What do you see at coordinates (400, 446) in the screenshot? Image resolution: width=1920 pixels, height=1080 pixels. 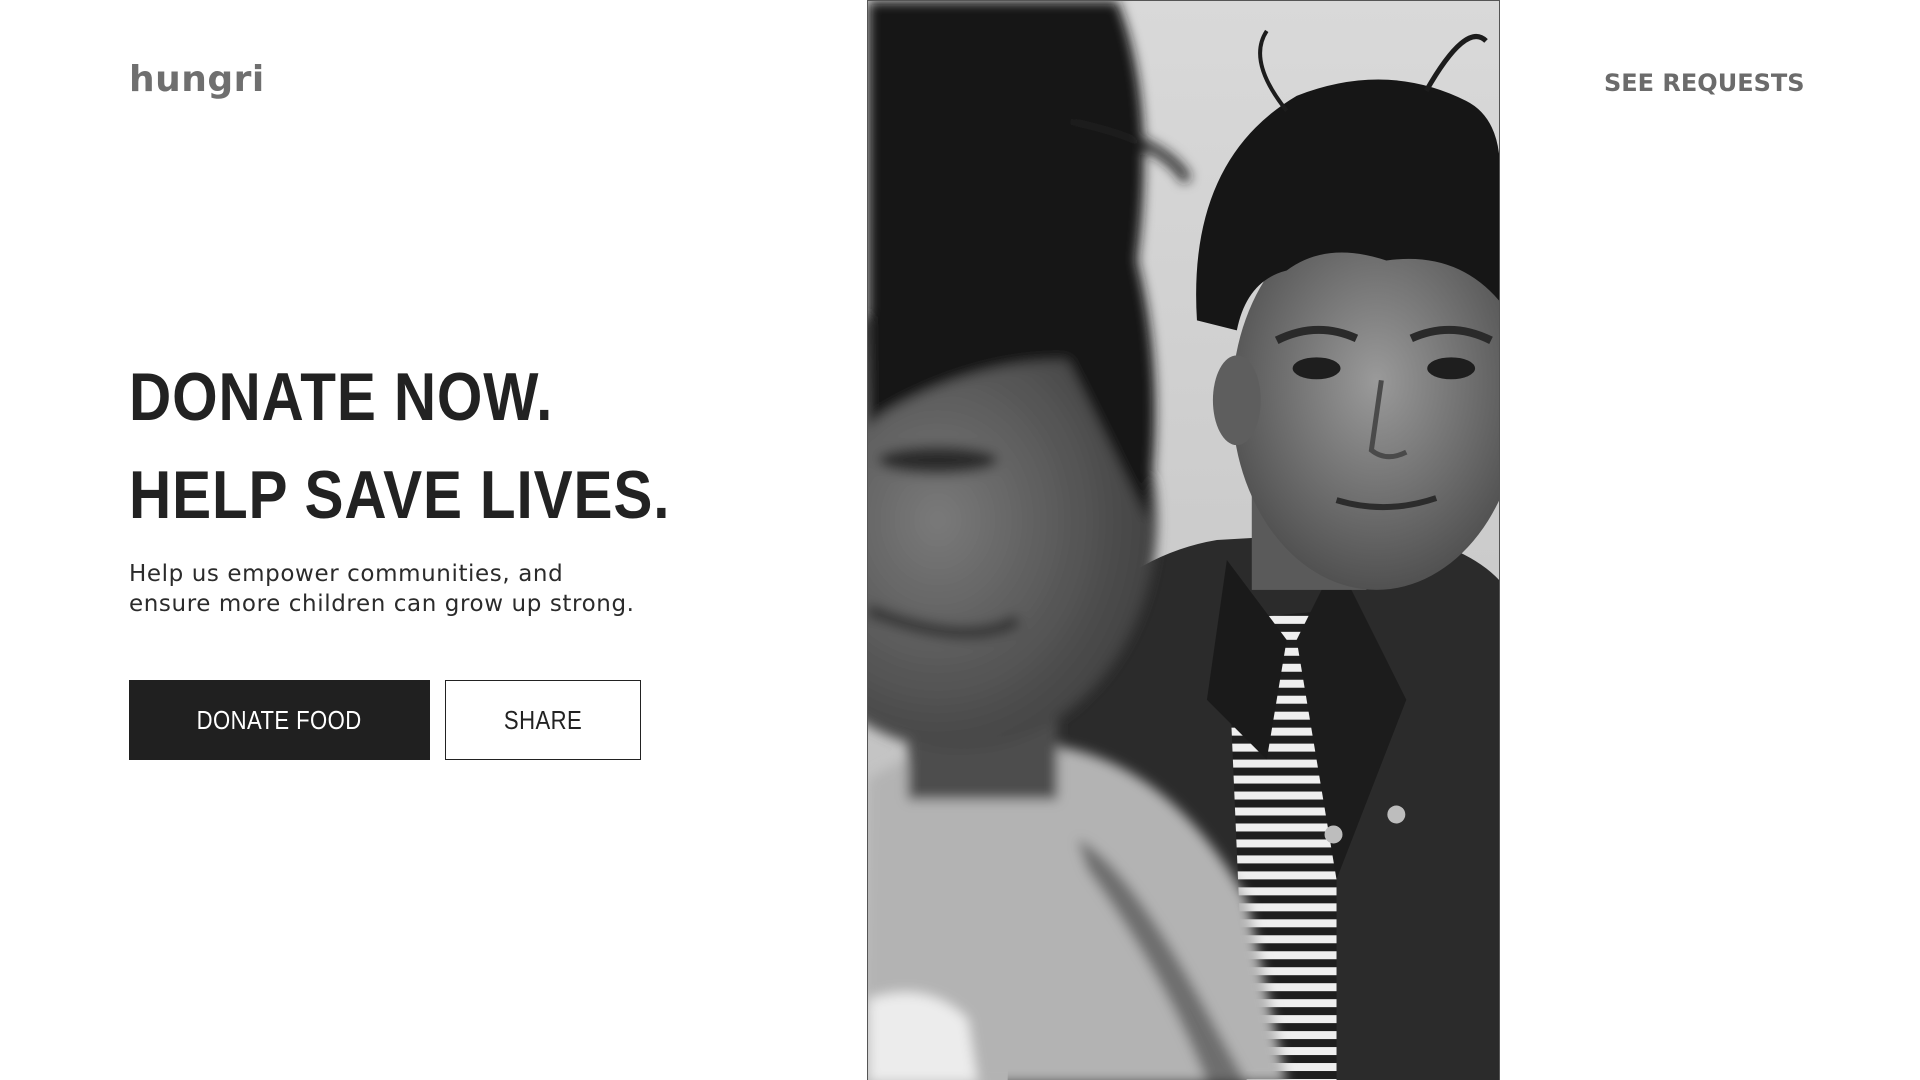 I see `hero-headline: DONATE NOW. HELP SAVE LIVES.` at bounding box center [400, 446].